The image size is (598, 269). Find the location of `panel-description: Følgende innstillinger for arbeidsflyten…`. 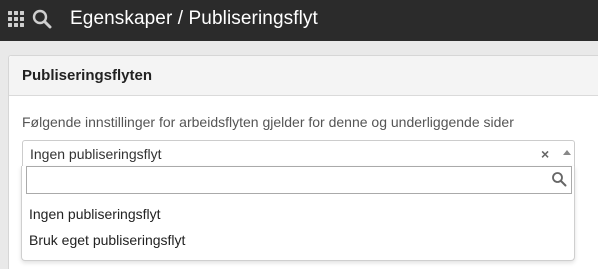

panel-description: Følgende innstillinger for arbeidsflyten… is located at coordinates (268, 122).